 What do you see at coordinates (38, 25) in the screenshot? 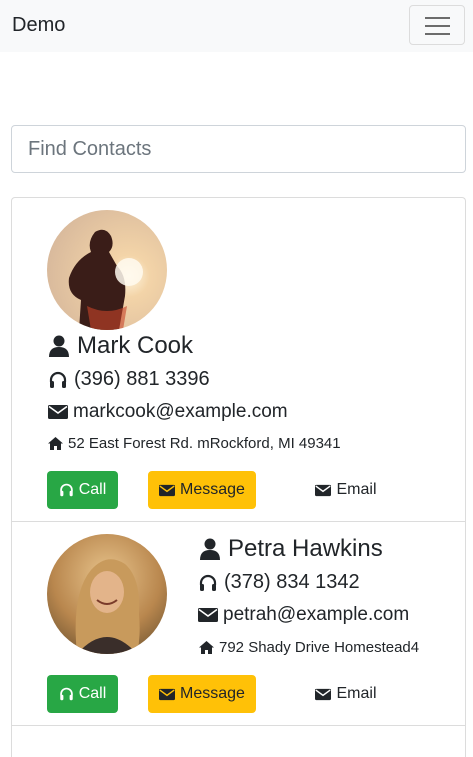
I see `navbar-brand: Demo` at bounding box center [38, 25].